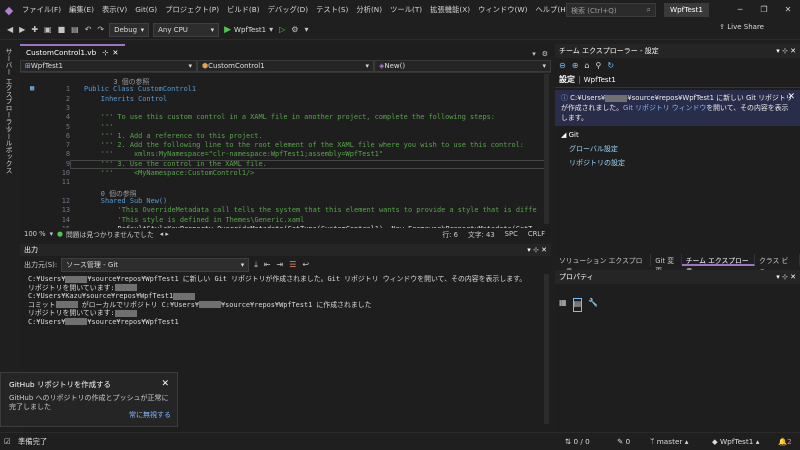  I want to click on document-tabs: CustomControl1.vb ⊹ ✕ ▾ ⚙, so click(285, 51).